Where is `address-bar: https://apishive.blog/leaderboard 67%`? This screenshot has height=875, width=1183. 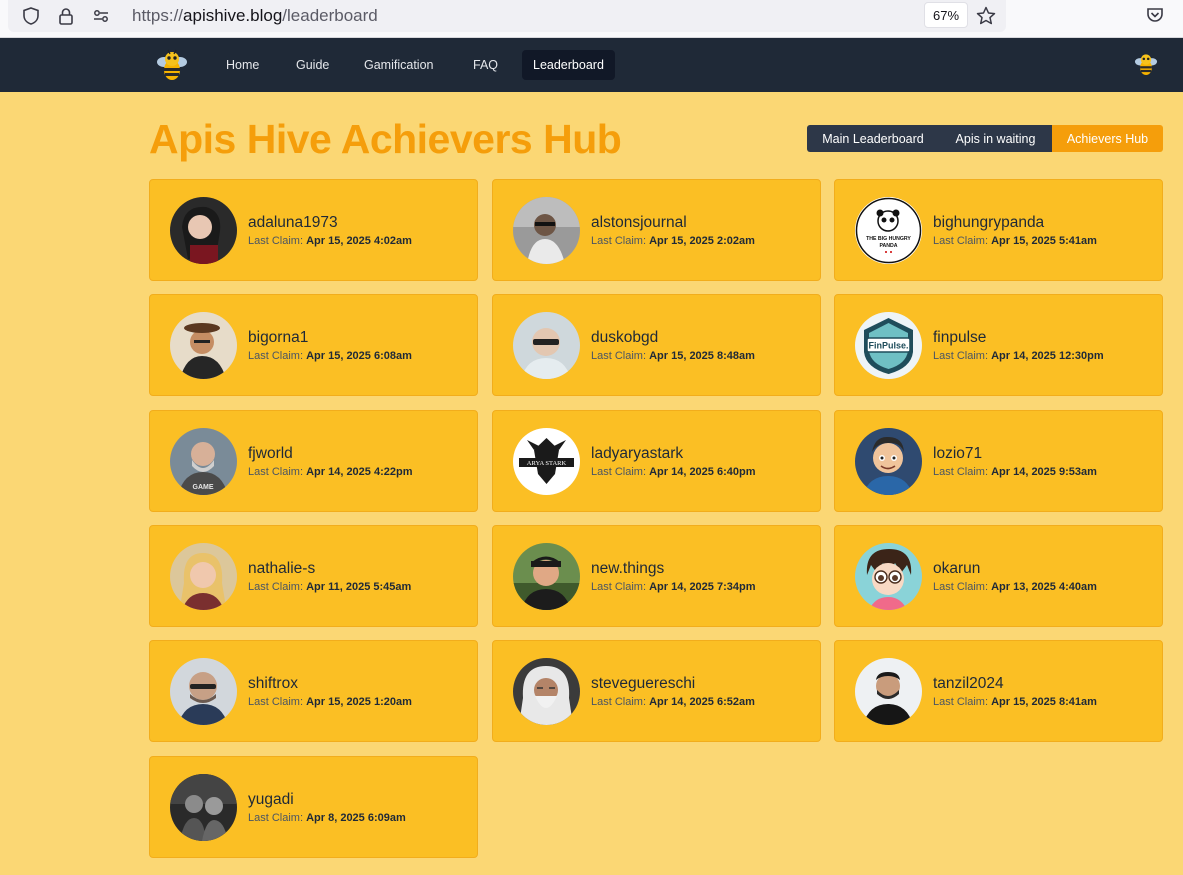 address-bar: https://apishive.blog/leaderboard 67% is located at coordinates (507, 16).